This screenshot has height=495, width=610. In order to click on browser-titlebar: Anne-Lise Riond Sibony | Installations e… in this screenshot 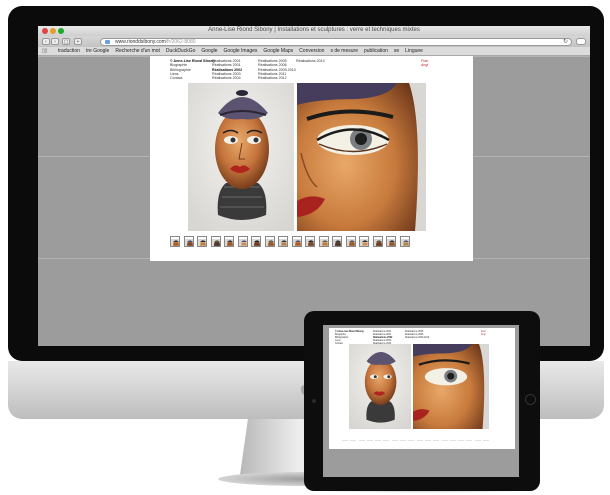, I will do `click(314, 31)`.